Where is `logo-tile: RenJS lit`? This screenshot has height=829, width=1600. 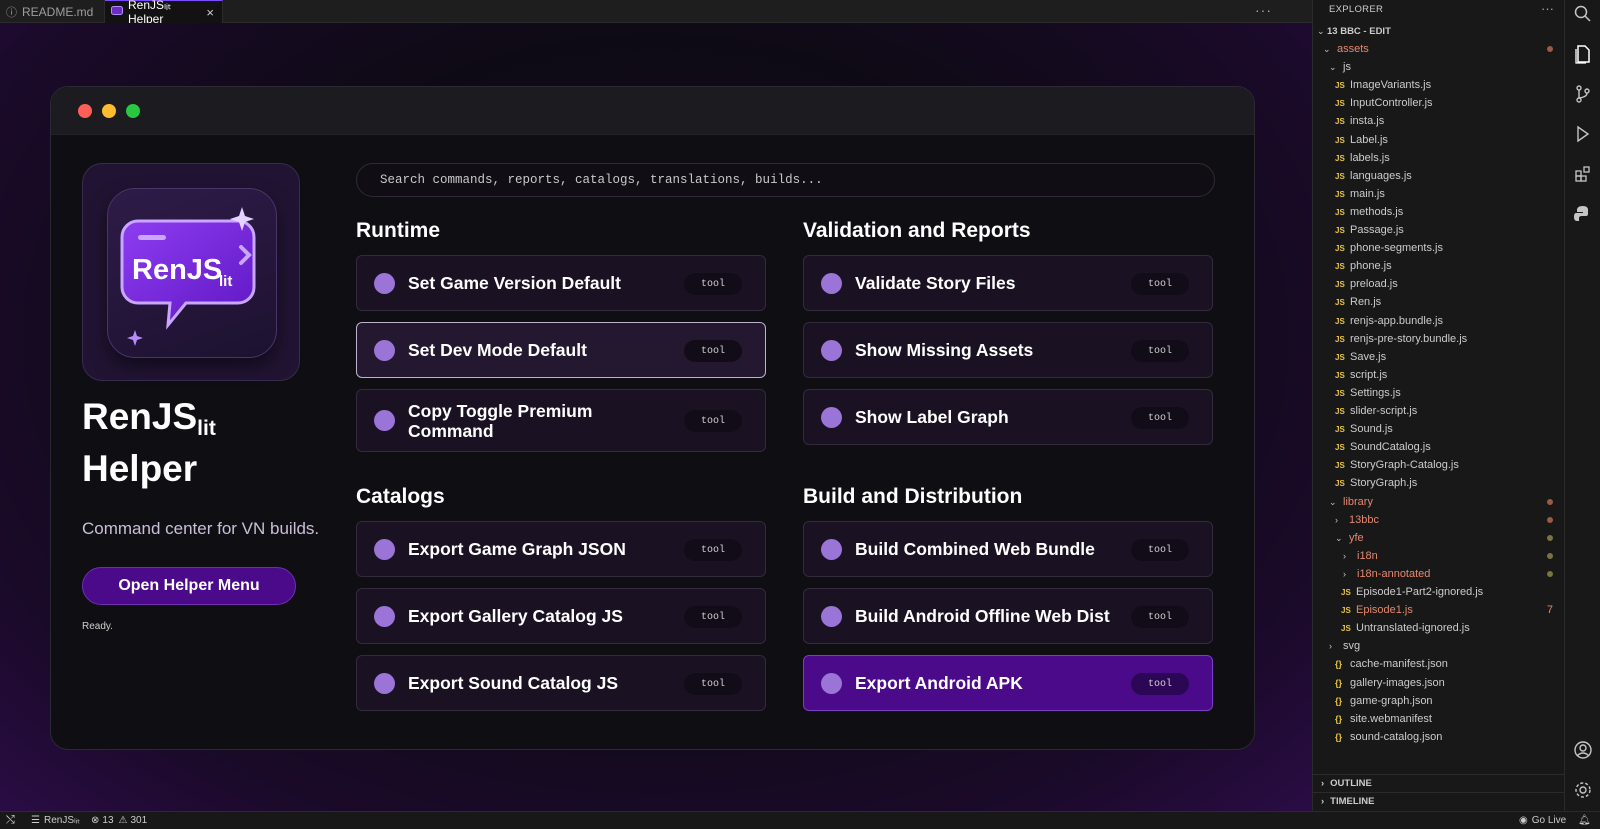 logo-tile: RenJS lit is located at coordinates (192, 273).